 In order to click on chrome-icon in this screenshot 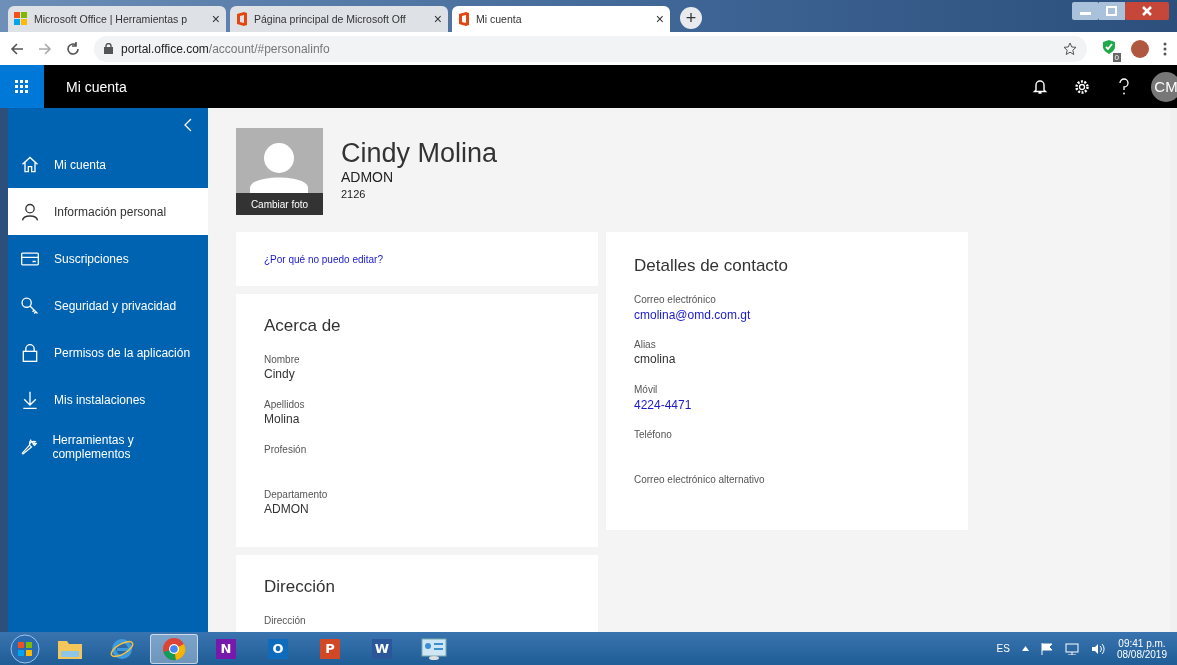, I will do `click(174, 648)`.